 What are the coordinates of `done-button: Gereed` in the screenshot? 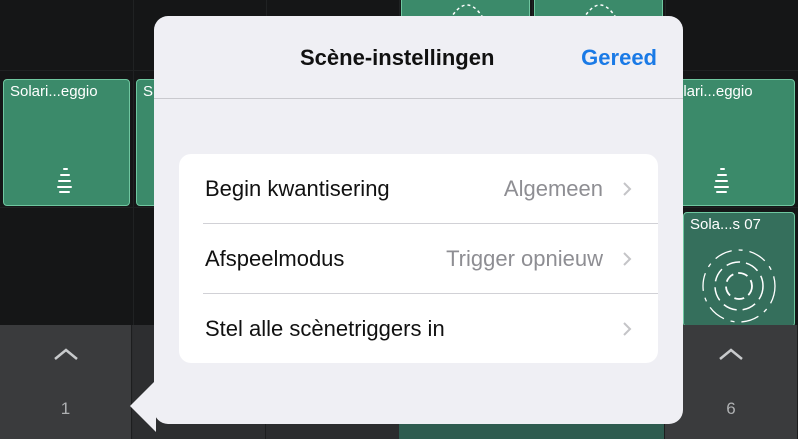 It's located at (619, 58).